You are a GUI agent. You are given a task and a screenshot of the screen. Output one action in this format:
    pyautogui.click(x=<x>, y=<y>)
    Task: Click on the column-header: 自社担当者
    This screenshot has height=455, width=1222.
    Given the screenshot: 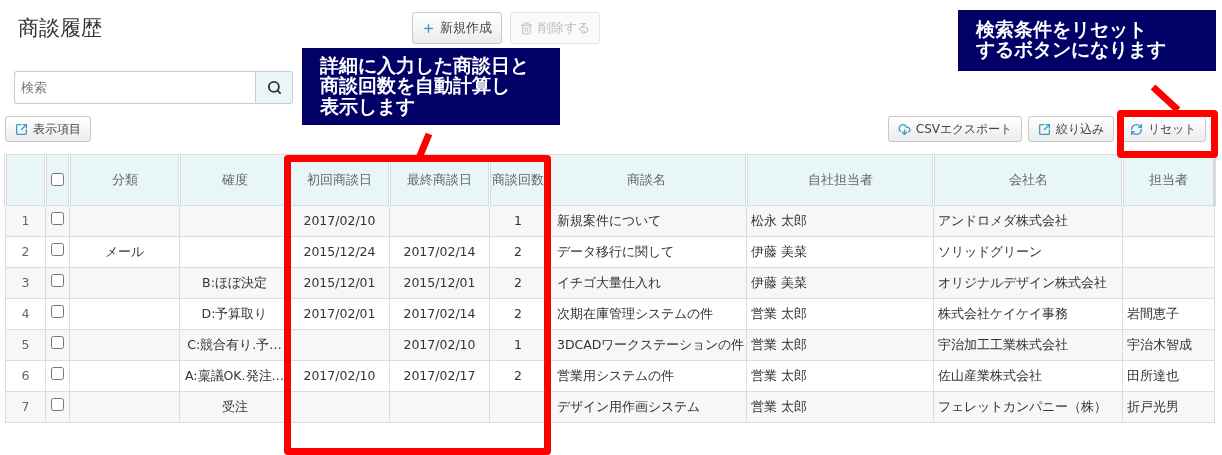 What is the action you would take?
    pyautogui.click(x=840, y=180)
    